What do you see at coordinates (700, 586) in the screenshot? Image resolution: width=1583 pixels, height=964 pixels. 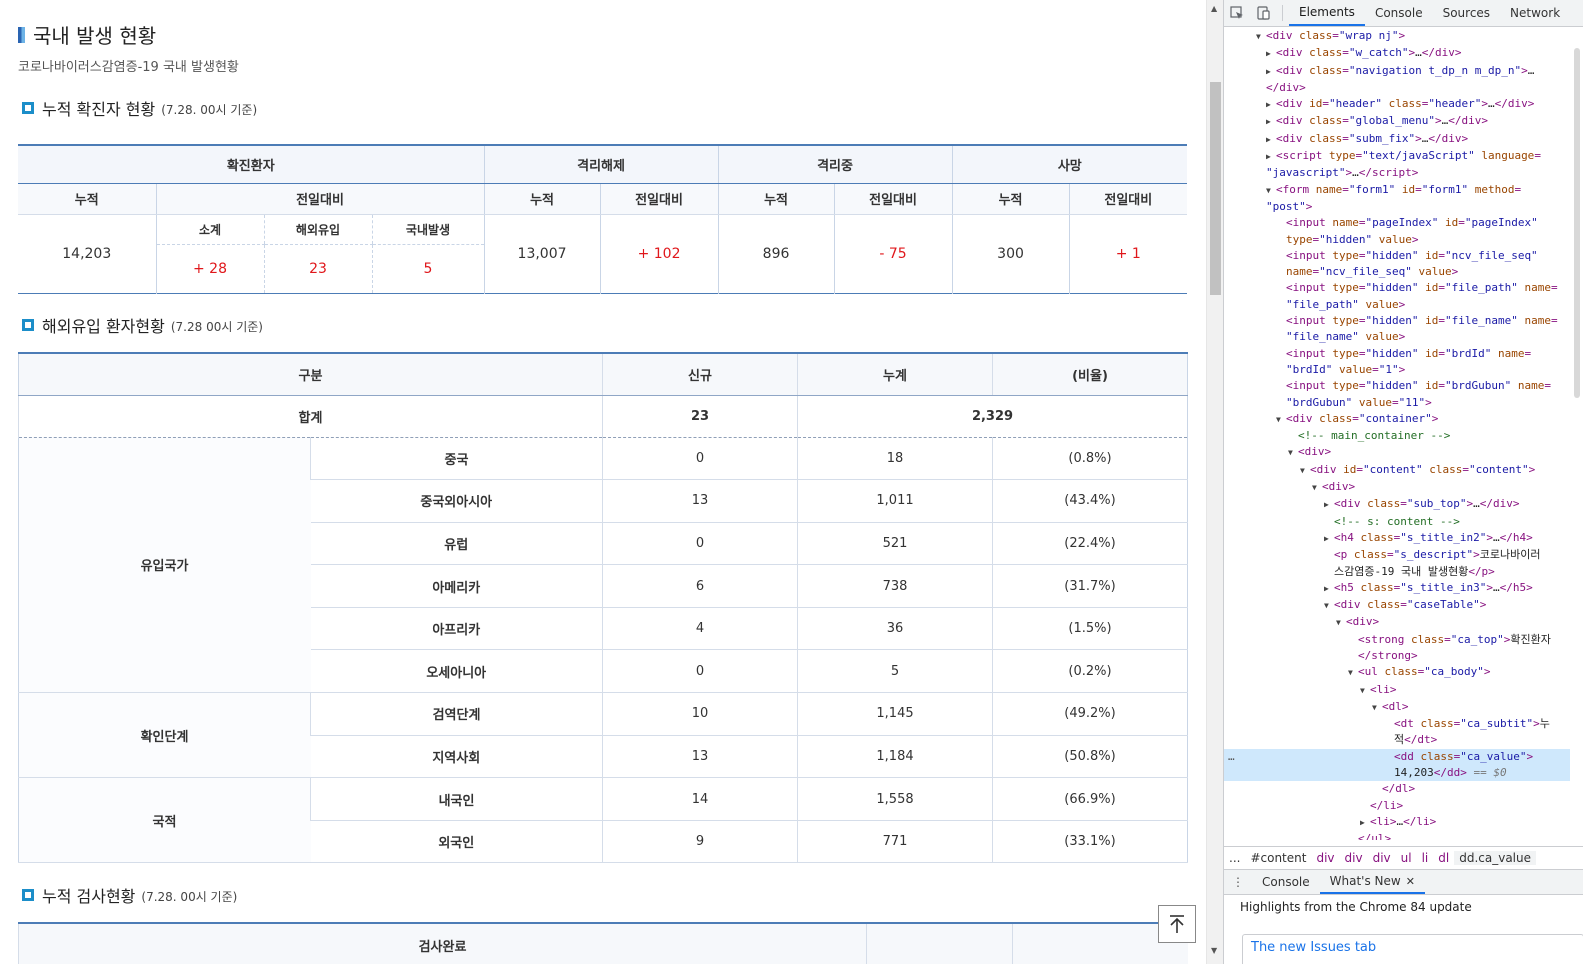 I see `row-new: 6` at bounding box center [700, 586].